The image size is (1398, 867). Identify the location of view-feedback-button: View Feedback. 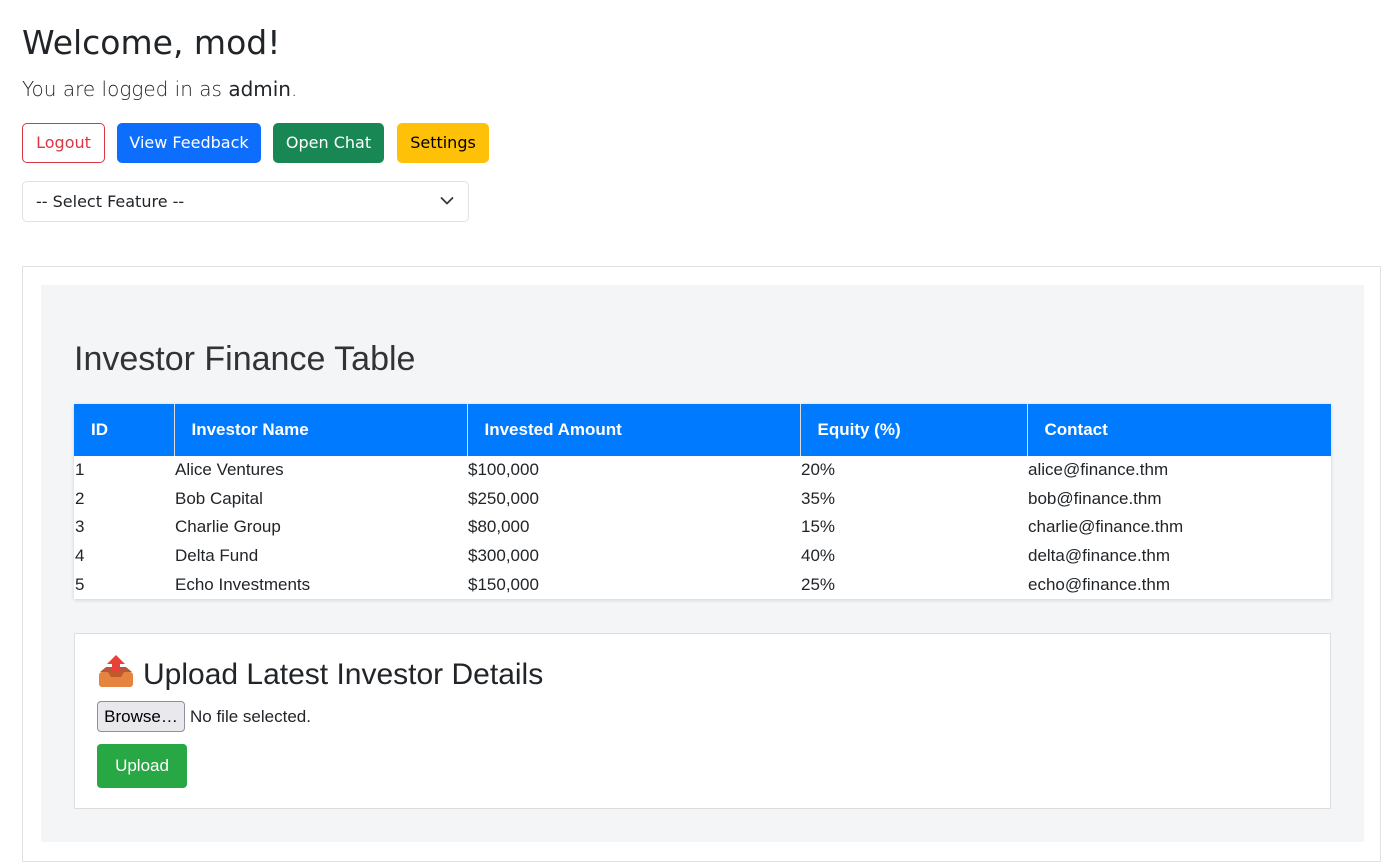
(189, 143).